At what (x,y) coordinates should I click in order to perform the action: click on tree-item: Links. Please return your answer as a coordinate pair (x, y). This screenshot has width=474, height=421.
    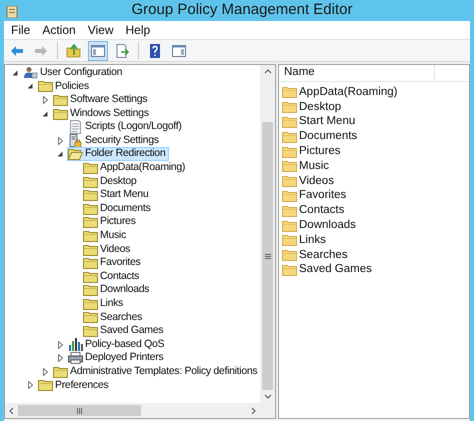
    Looking at the image, I should click on (105, 303).